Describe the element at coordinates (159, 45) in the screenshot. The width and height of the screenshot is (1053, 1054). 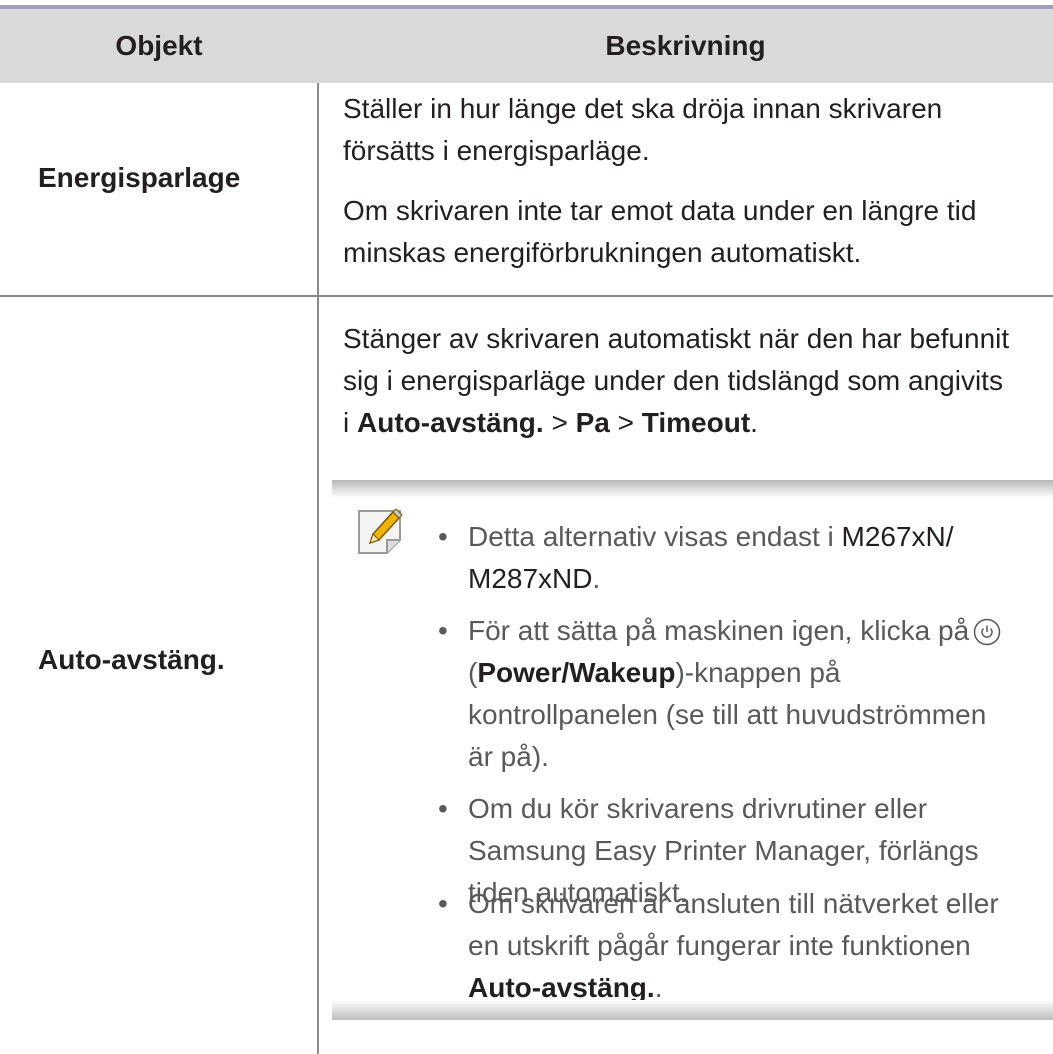
I see `column-header-objekt: Objekt` at that location.